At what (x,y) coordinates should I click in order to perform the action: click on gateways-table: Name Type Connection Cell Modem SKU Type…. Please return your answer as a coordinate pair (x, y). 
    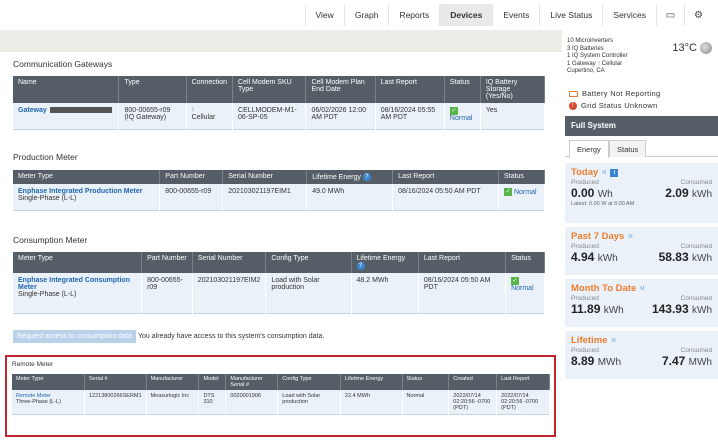
    Looking at the image, I should click on (279, 103).